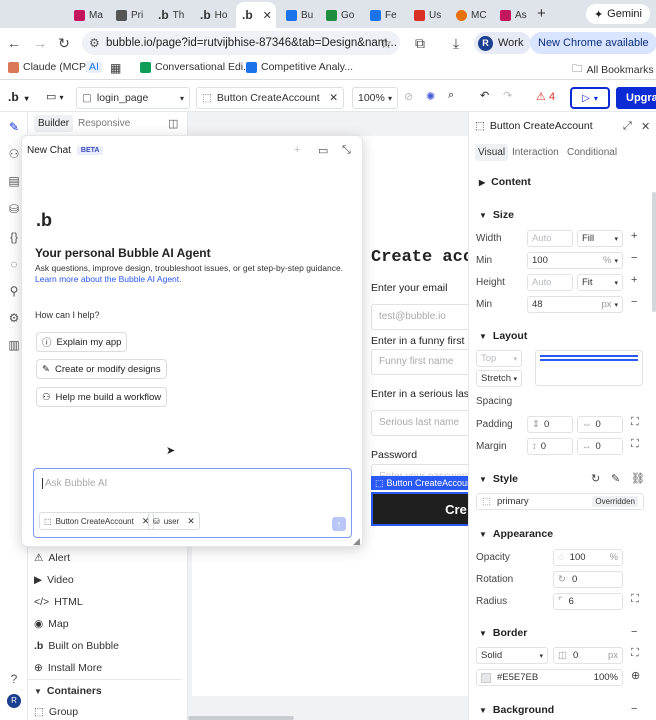 The width and height of the screenshot is (656, 720). What do you see at coordinates (645, 126) in the screenshot?
I see `close-icon: ✕` at bounding box center [645, 126].